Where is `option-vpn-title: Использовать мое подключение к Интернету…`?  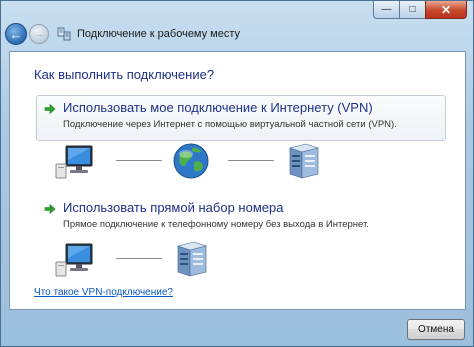
option-vpn-title: Использовать мое подключение к Интернету… is located at coordinates (218, 107).